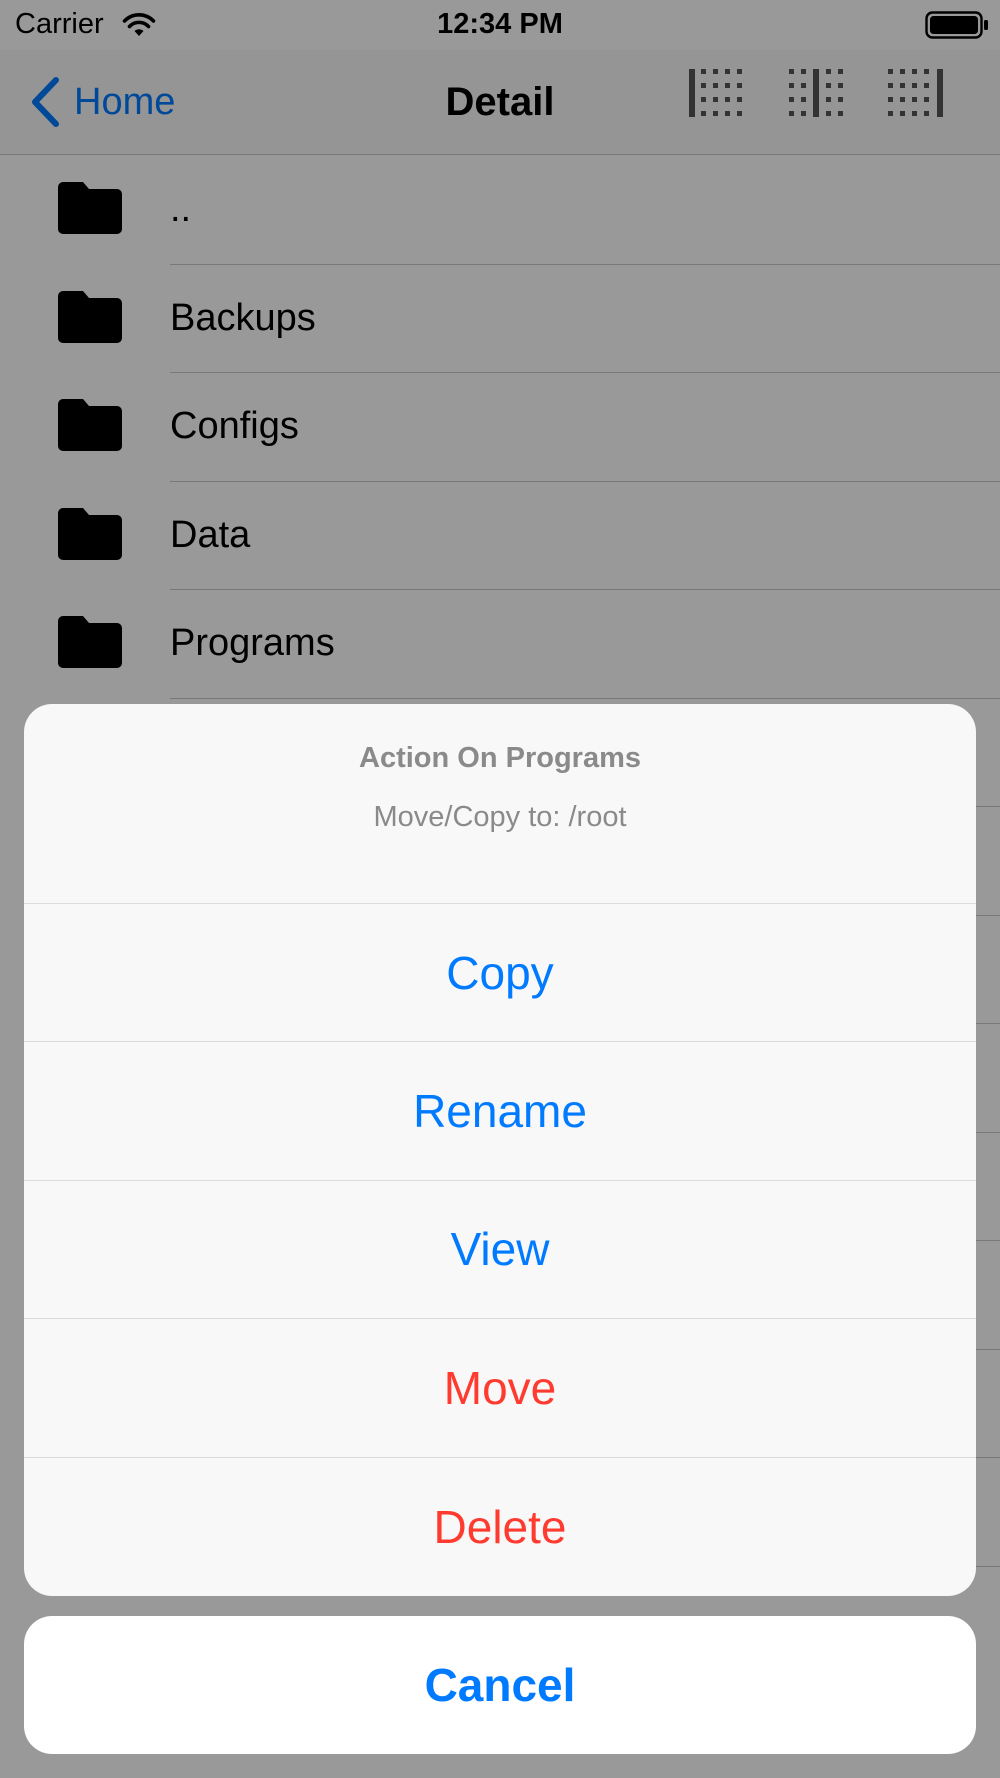 Image resolution: width=1000 pixels, height=1778 pixels. What do you see at coordinates (500, 1388) in the screenshot?
I see `move-button: Move` at bounding box center [500, 1388].